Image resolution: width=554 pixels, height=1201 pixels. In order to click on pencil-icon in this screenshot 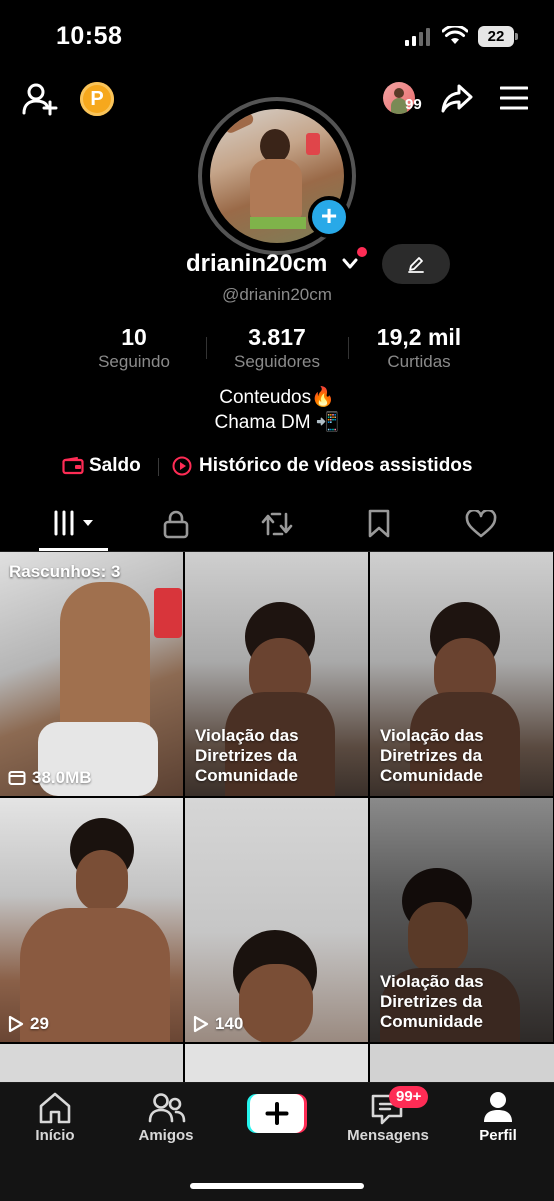, I will do `click(416, 265)`.